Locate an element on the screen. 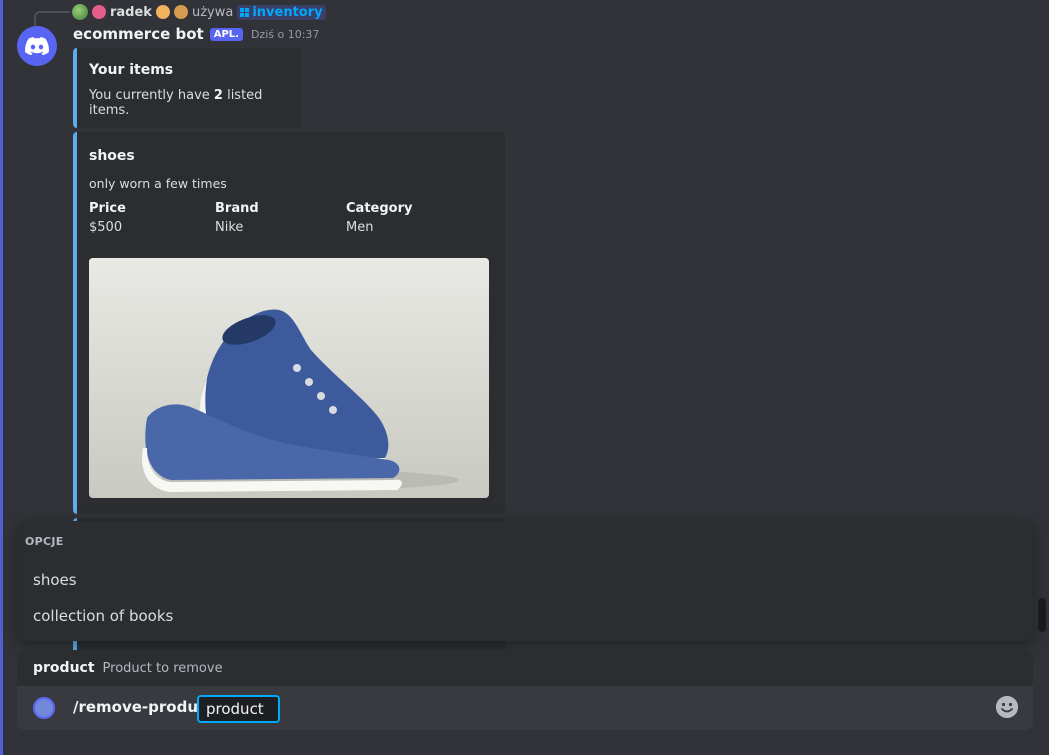  scrollbar-thumb is located at coordinates (1042, 615).